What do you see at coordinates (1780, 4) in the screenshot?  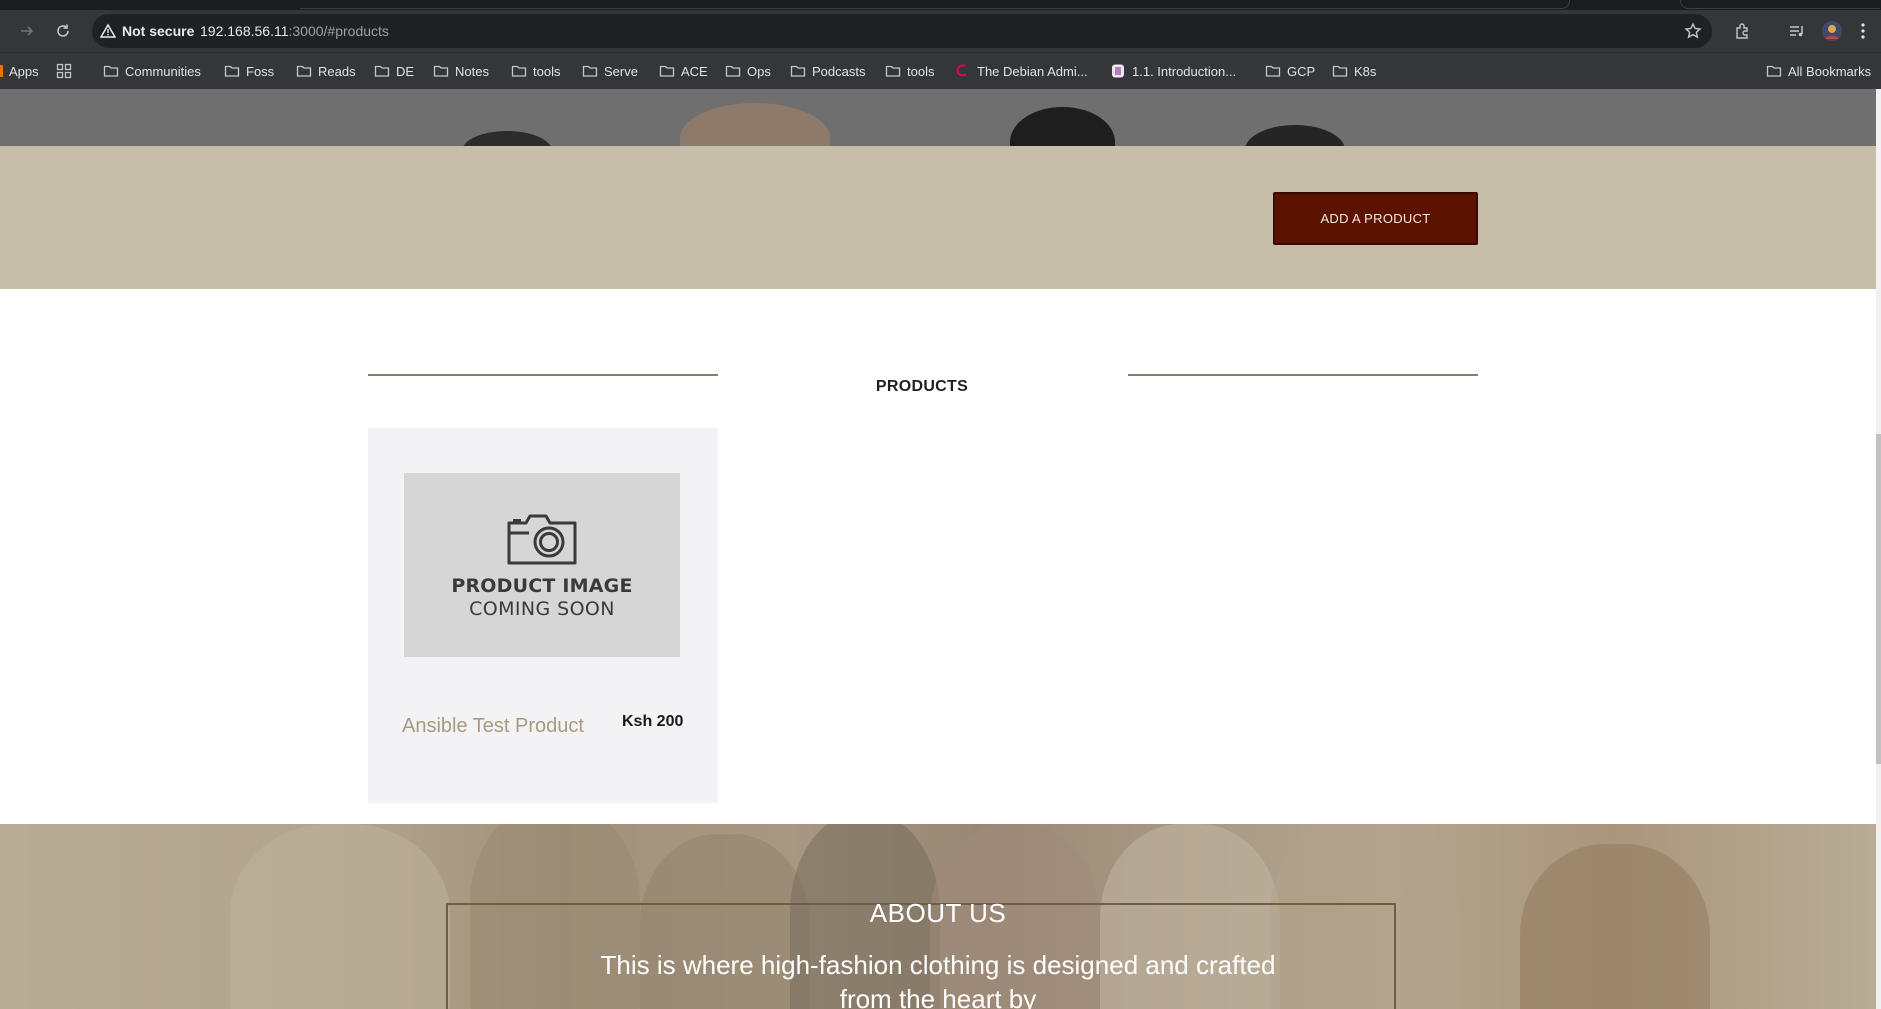 I see `new-tab-edge` at bounding box center [1780, 4].